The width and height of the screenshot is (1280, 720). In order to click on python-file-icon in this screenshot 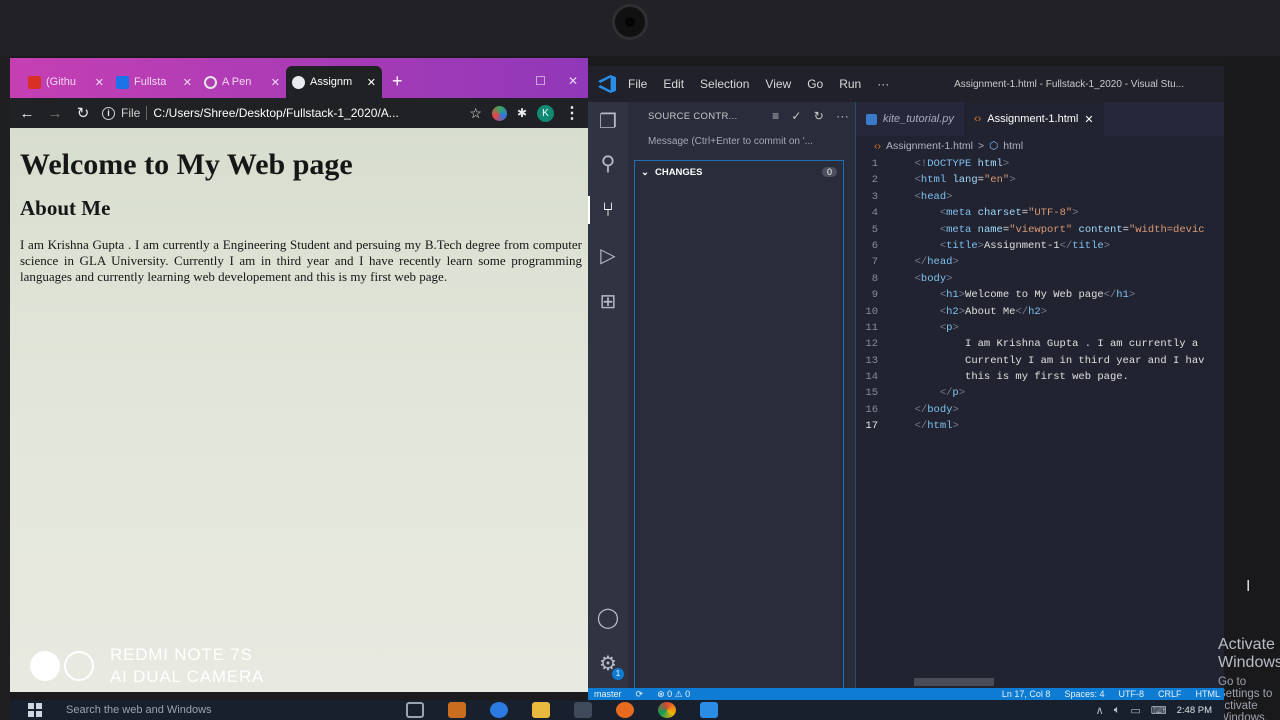, I will do `click(871, 119)`.